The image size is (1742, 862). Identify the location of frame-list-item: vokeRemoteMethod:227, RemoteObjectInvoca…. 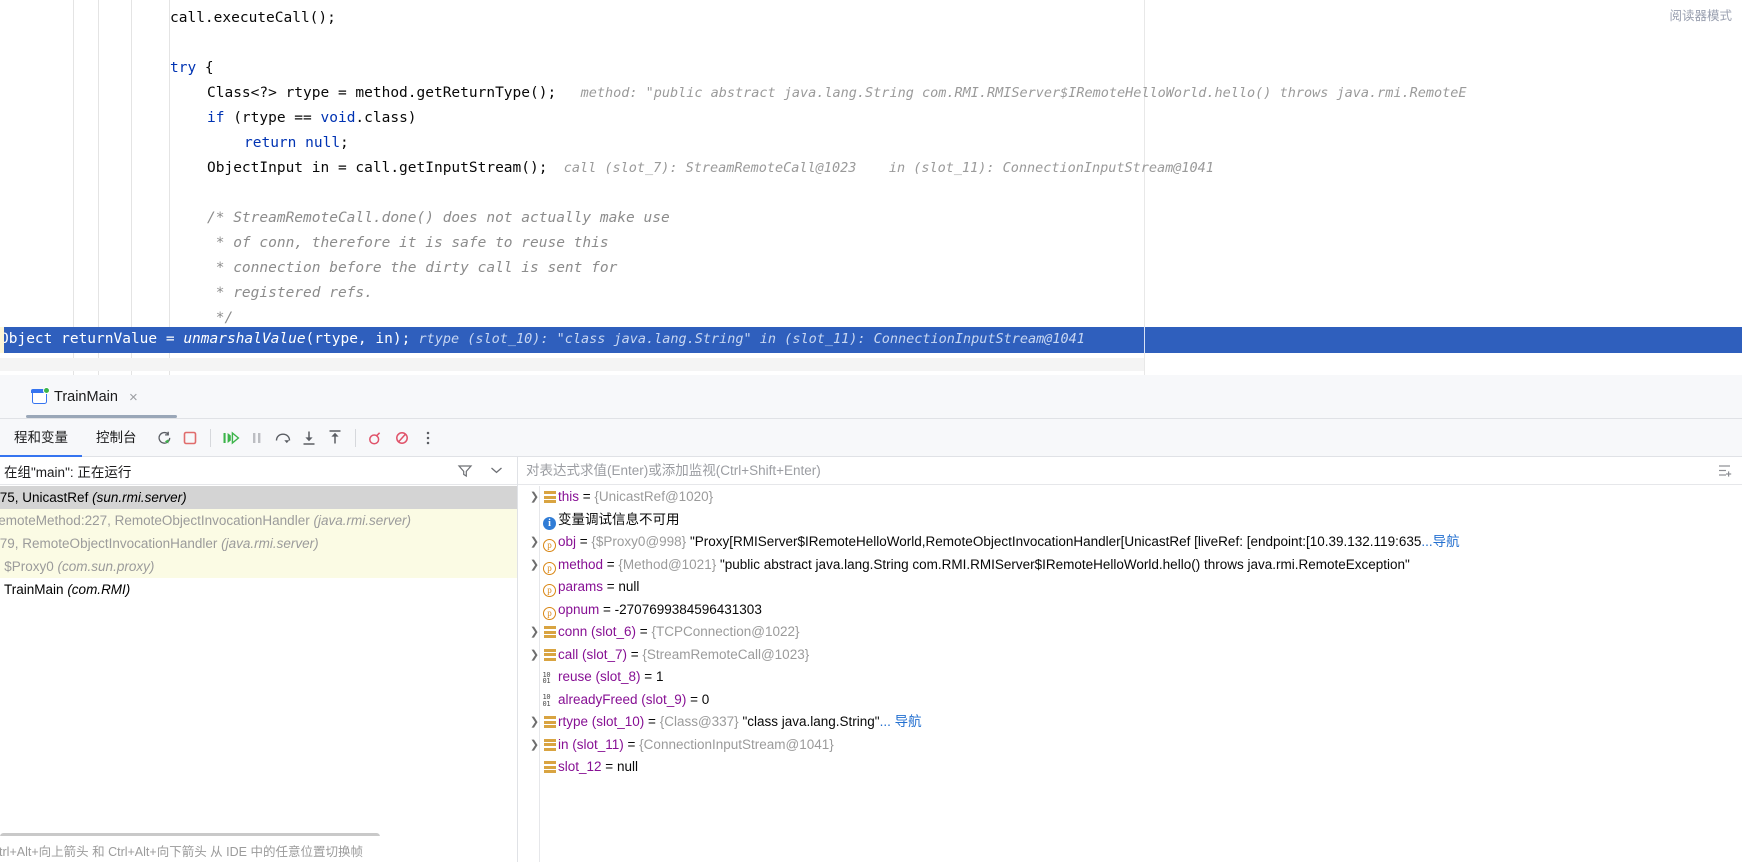
(258, 520).